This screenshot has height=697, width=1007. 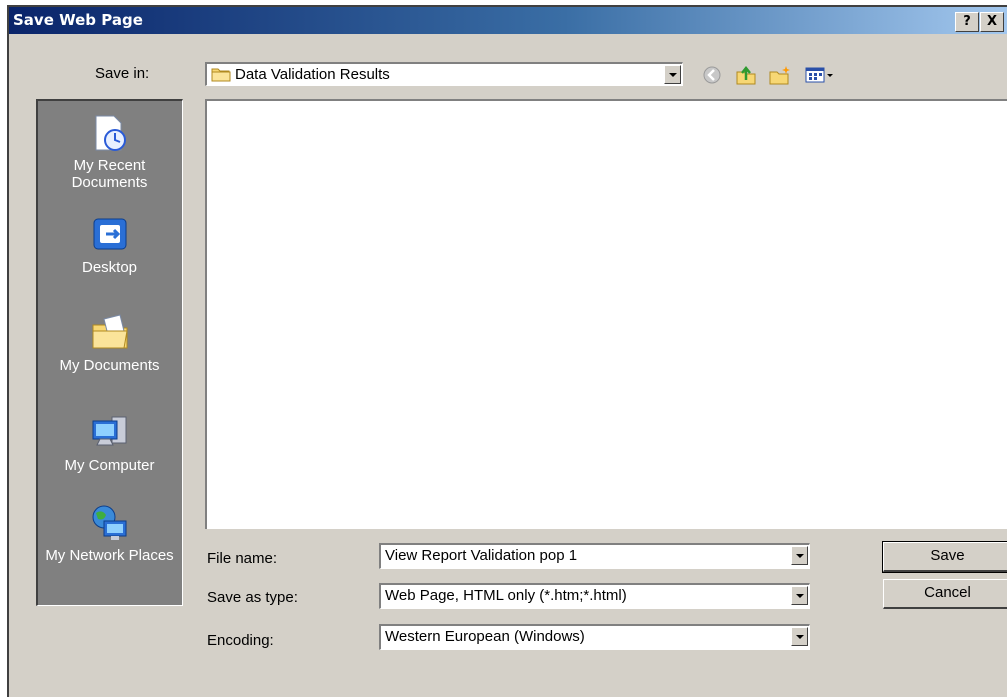 What do you see at coordinates (444, 74) in the screenshot?
I see `save-in-dropdown: Data Validation Results` at bounding box center [444, 74].